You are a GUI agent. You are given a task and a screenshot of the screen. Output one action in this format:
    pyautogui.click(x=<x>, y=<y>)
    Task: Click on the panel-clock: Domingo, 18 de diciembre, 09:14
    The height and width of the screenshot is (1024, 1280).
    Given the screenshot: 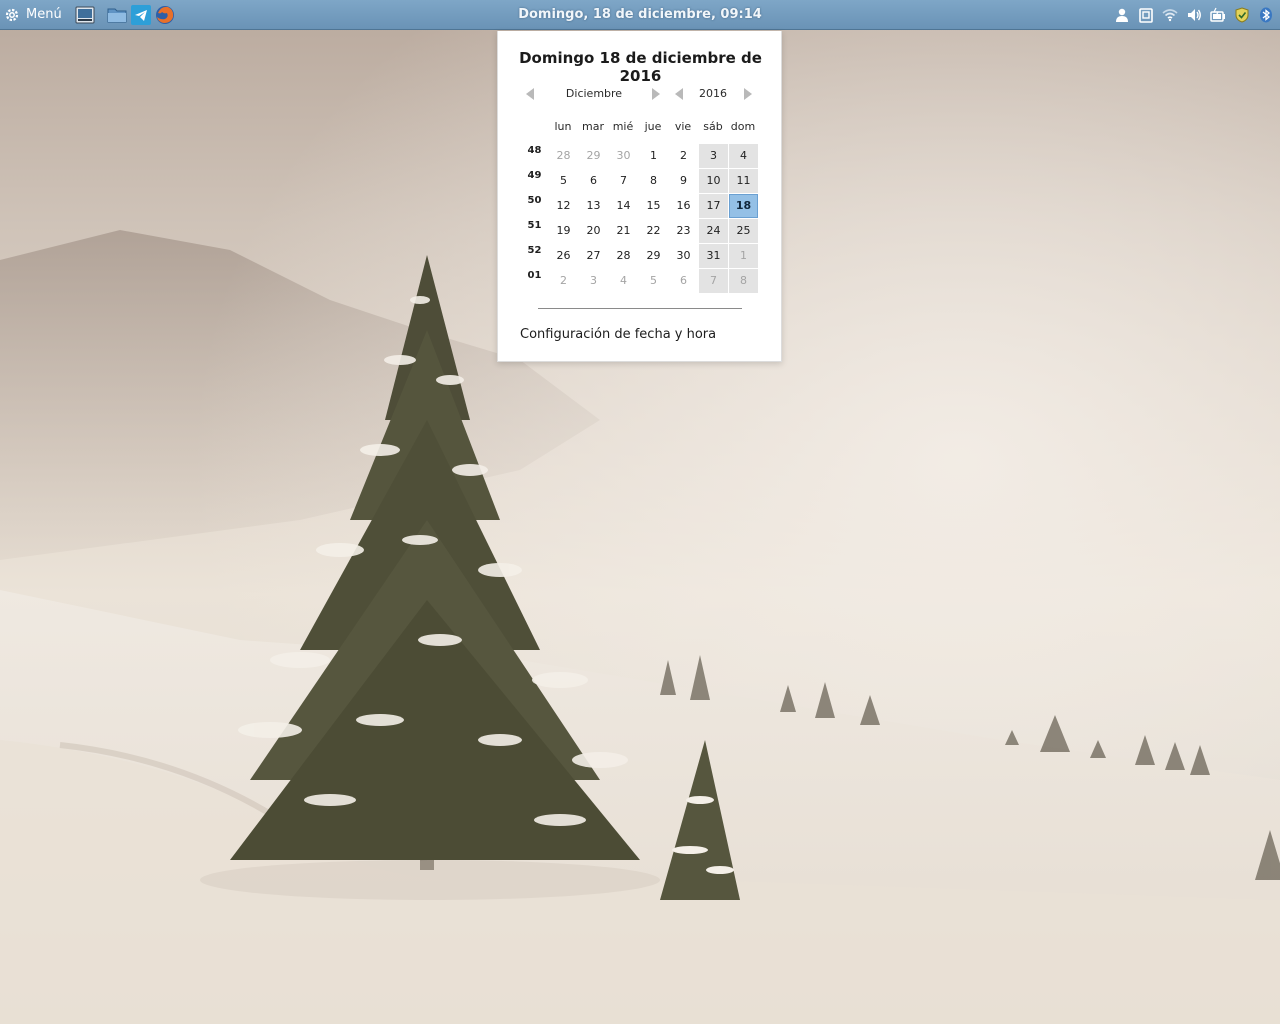 What is the action you would take?
    pyautogui.click(x=640, y=14)
    